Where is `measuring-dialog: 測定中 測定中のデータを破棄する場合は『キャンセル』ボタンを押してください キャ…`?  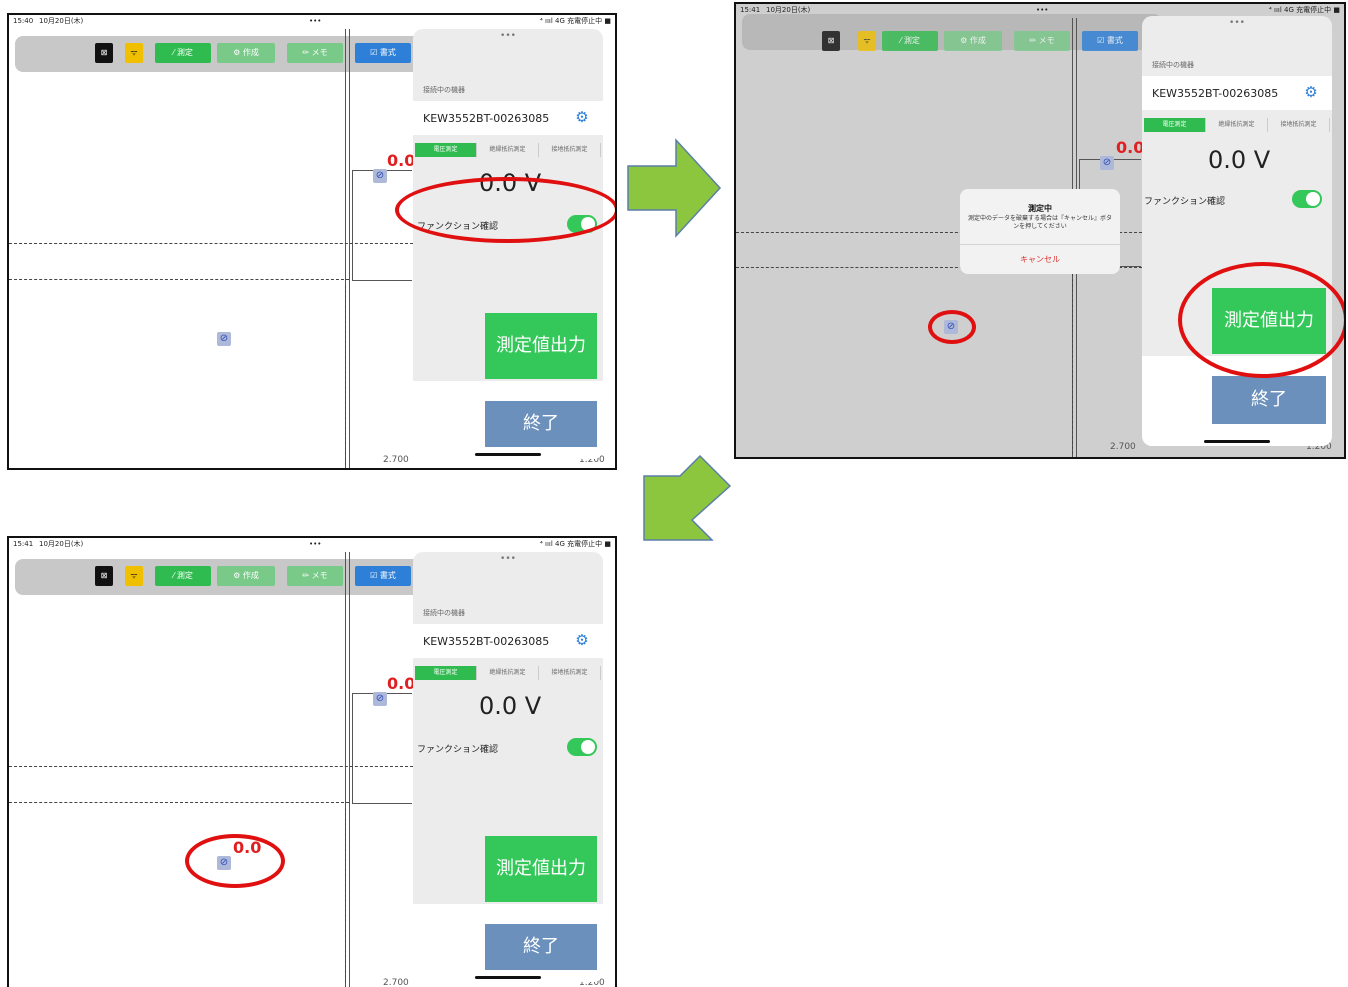 measuring-dialog: 測定中 測定中のデータを破棄する場合は『キャンセル』ボタンを押してください キャ… is located at coordinates (1040, 231).